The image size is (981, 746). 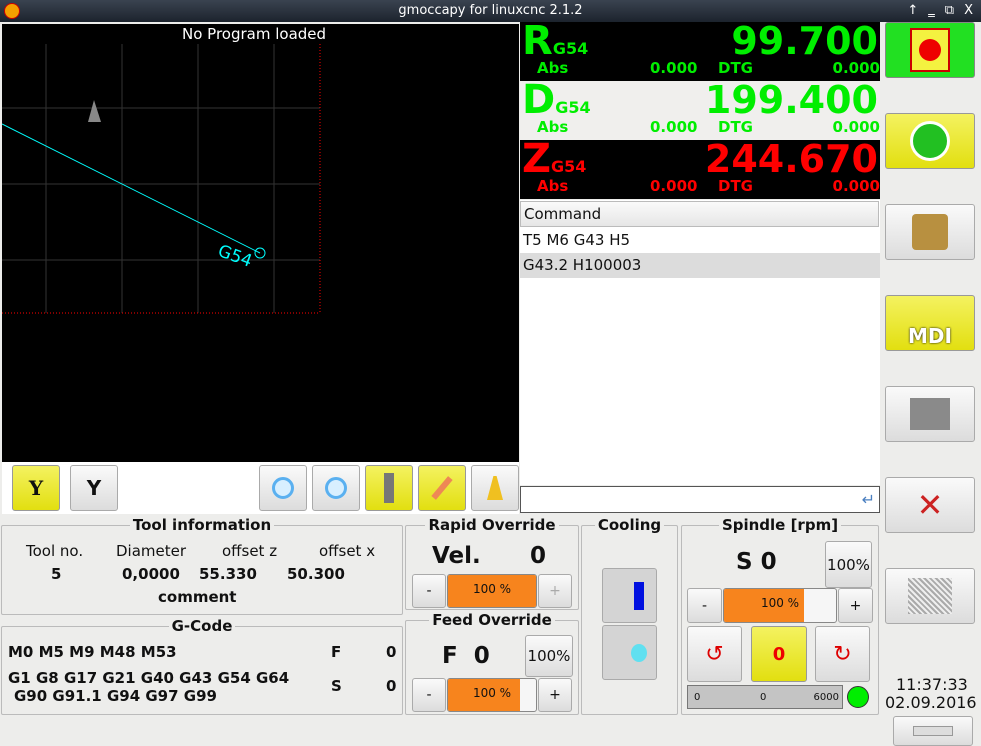 I want to click on feed-override-label: F 0, so click(x=466, y=656).